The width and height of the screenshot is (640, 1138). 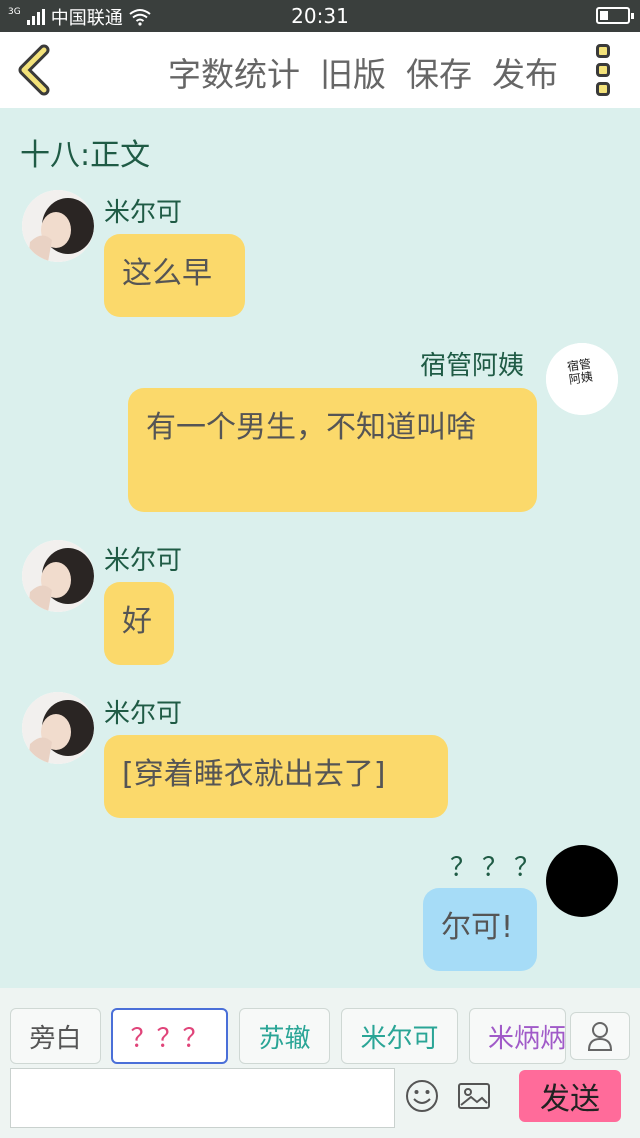 What do you see at coordinates (284, 1036) in the screenshot?
I see `character-chip: 苏辙` at bounding box center [284, 1036].